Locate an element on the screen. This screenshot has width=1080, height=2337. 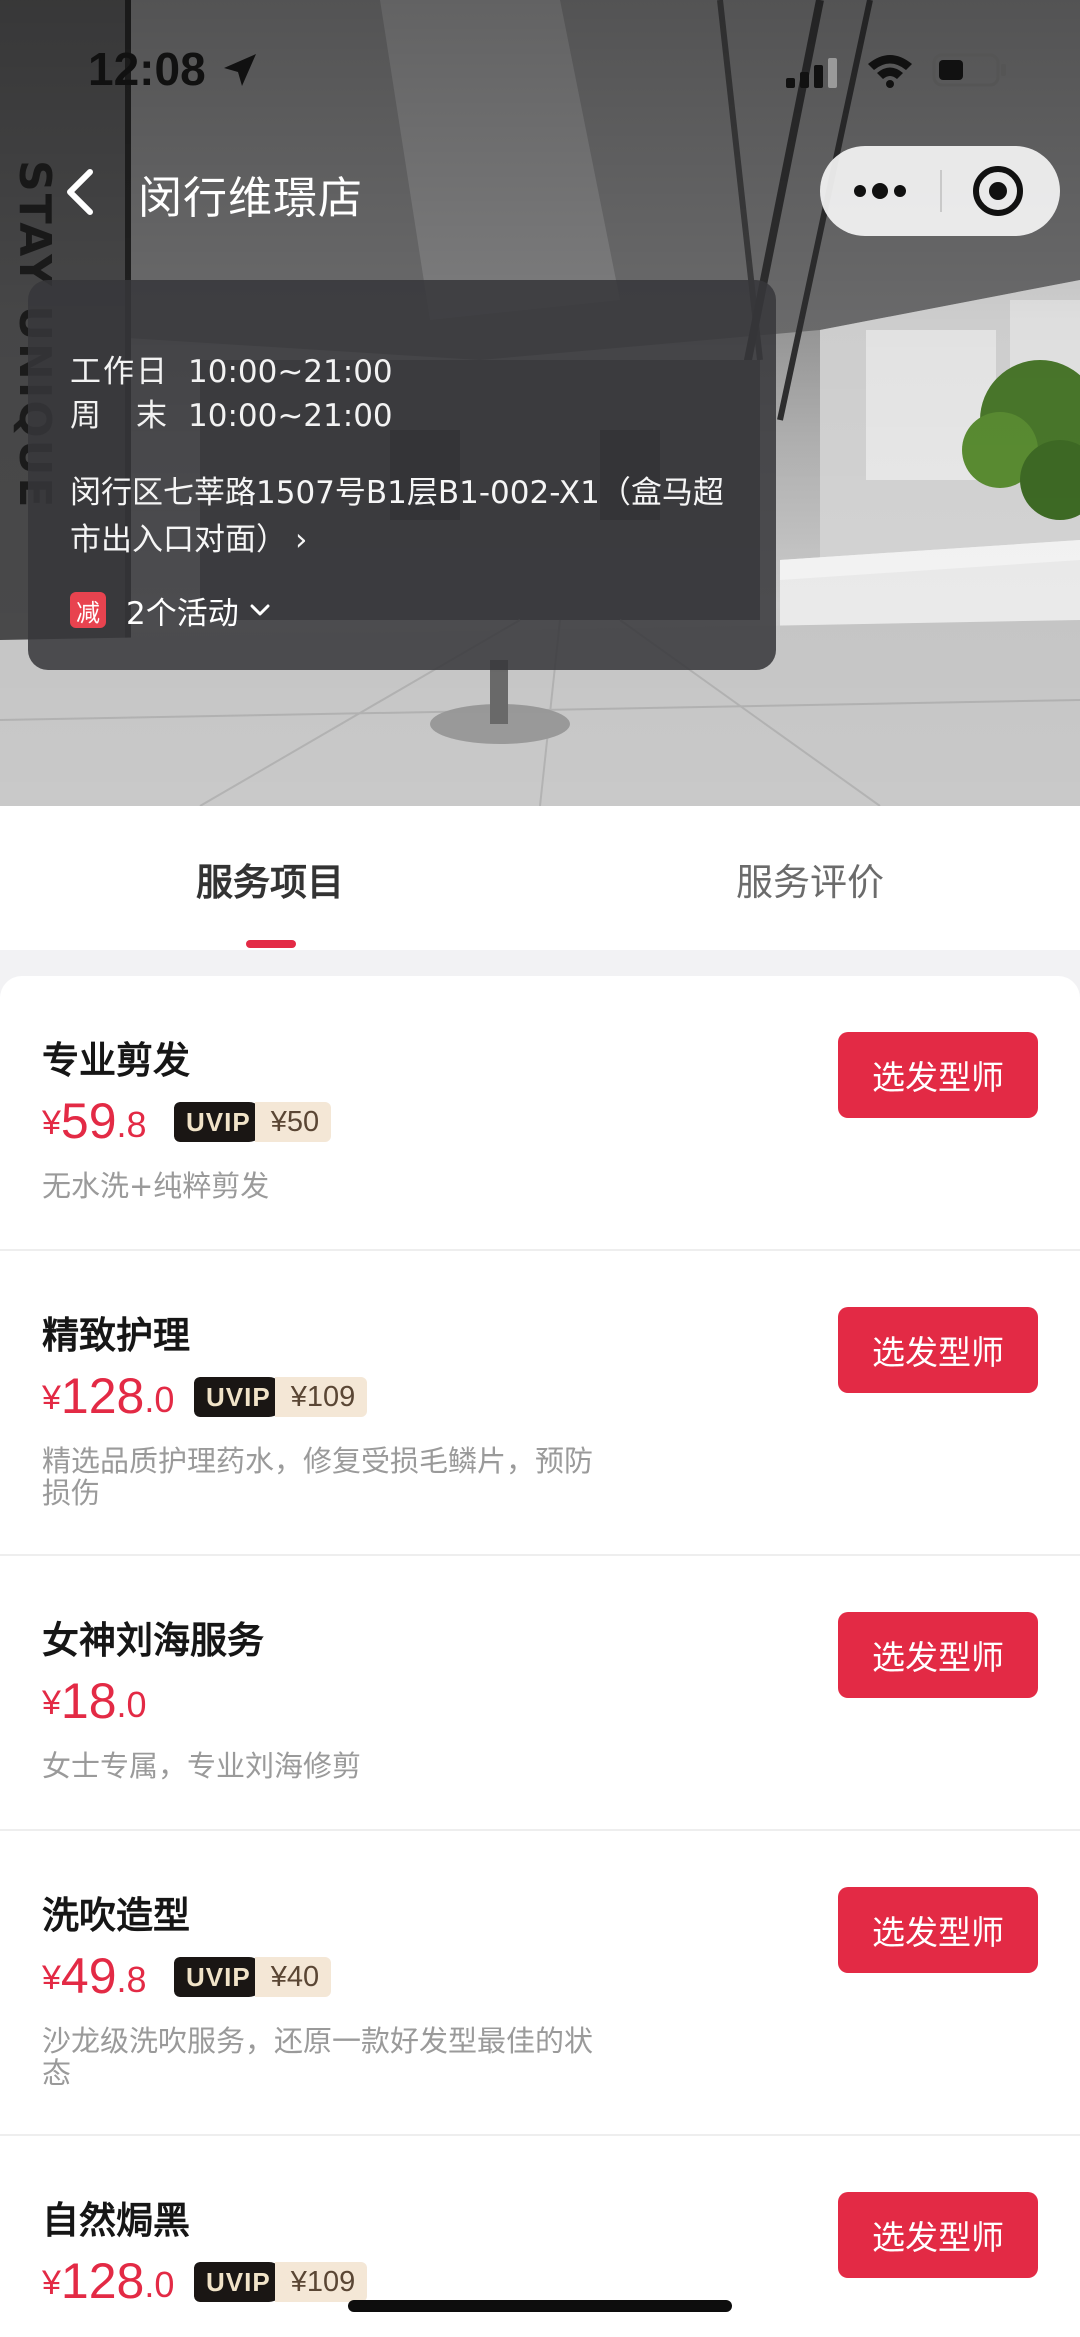
store-address-link: 闵行区七莘路1507号B1层B1-002-X1（盒马超市出入口对面） › is located at coordinates (410, 517).